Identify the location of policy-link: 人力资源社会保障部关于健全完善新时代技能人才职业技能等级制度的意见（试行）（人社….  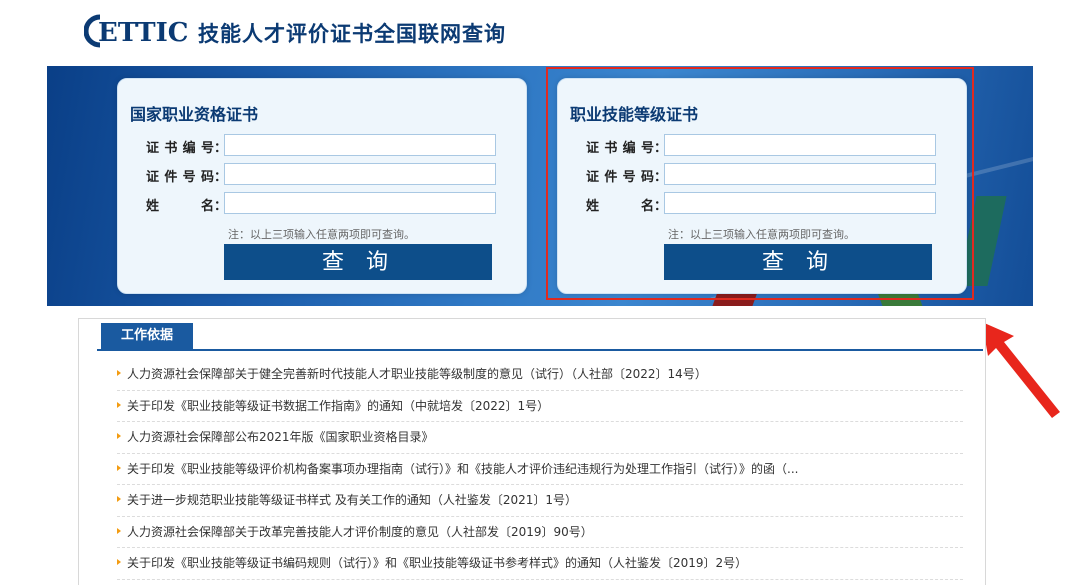
(417, 373).